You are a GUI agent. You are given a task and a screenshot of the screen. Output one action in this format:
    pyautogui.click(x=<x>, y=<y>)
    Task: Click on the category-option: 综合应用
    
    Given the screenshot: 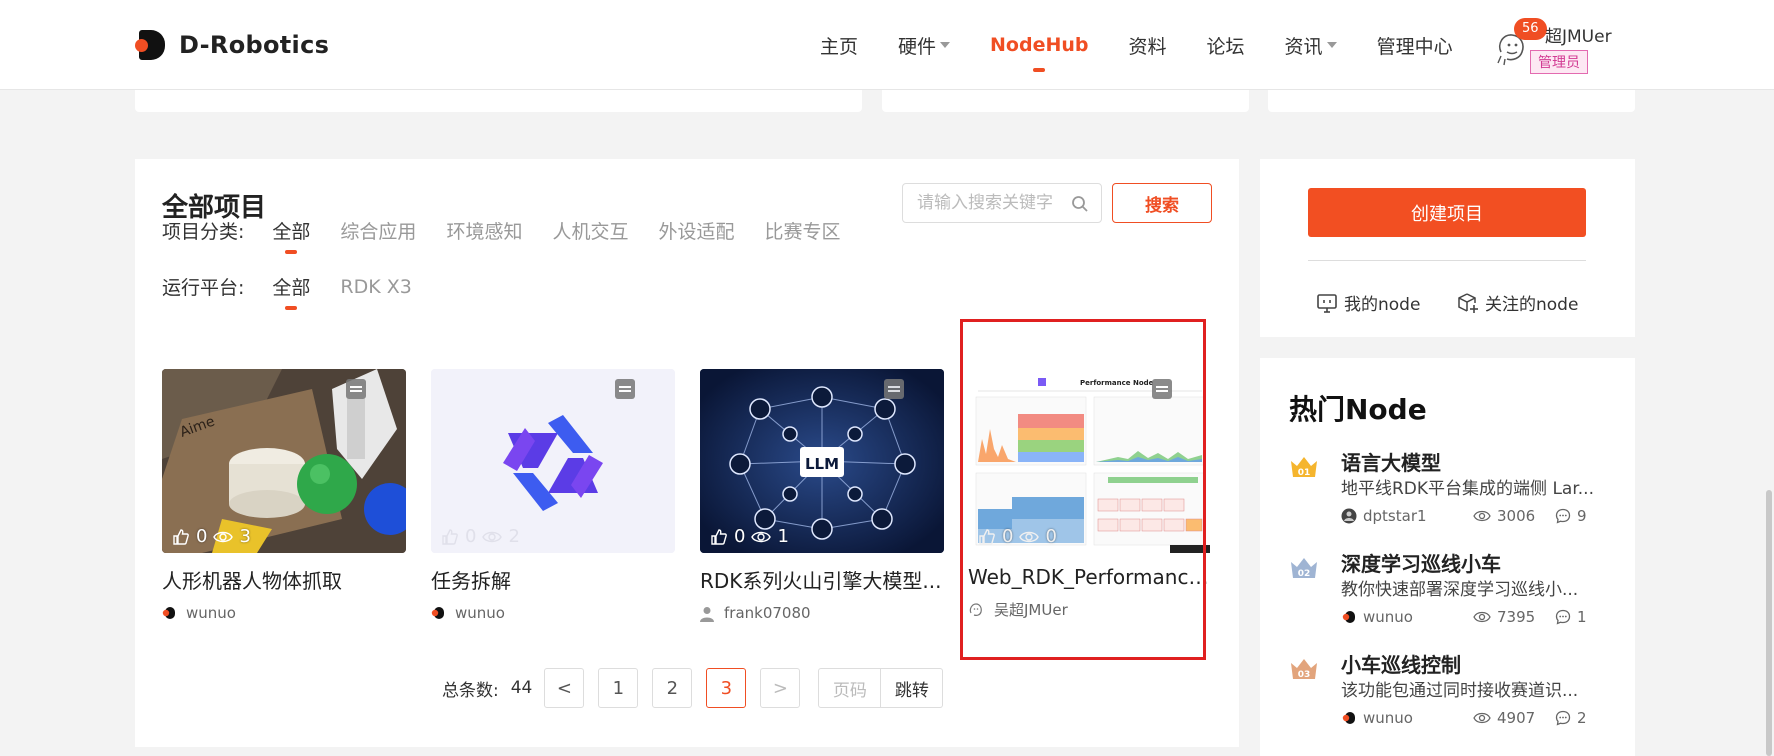 What is the action you would take?
    pyautogui.click(x=378, y=230)
    